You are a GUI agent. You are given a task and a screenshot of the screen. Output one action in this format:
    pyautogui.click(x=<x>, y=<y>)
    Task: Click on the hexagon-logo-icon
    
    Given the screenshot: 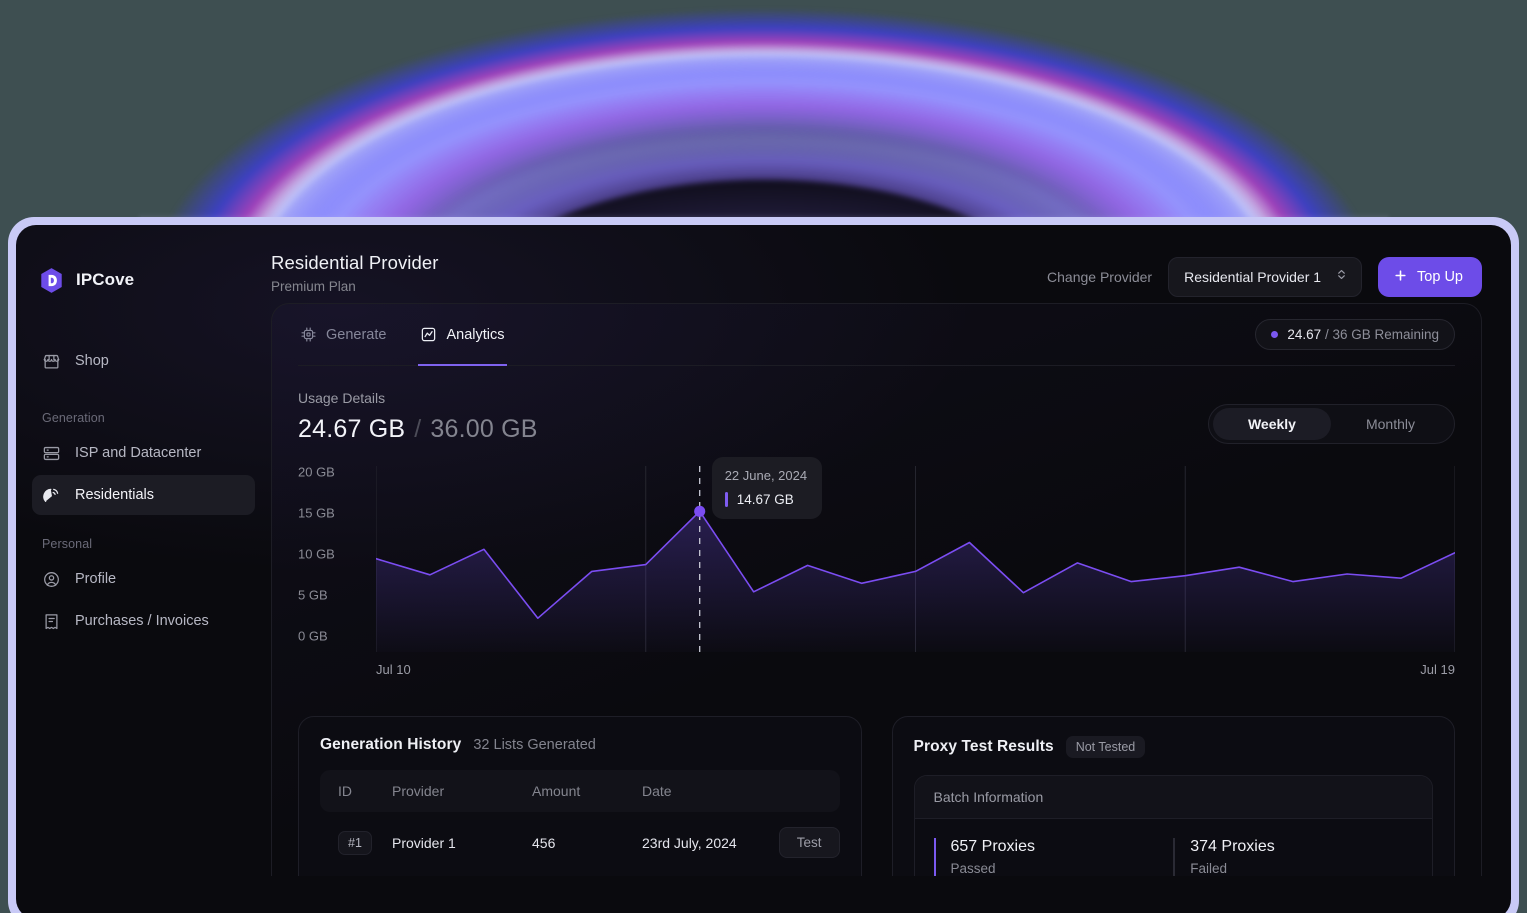 What is the action you would take?
    pyautogui.click(x=51, y=280)
    